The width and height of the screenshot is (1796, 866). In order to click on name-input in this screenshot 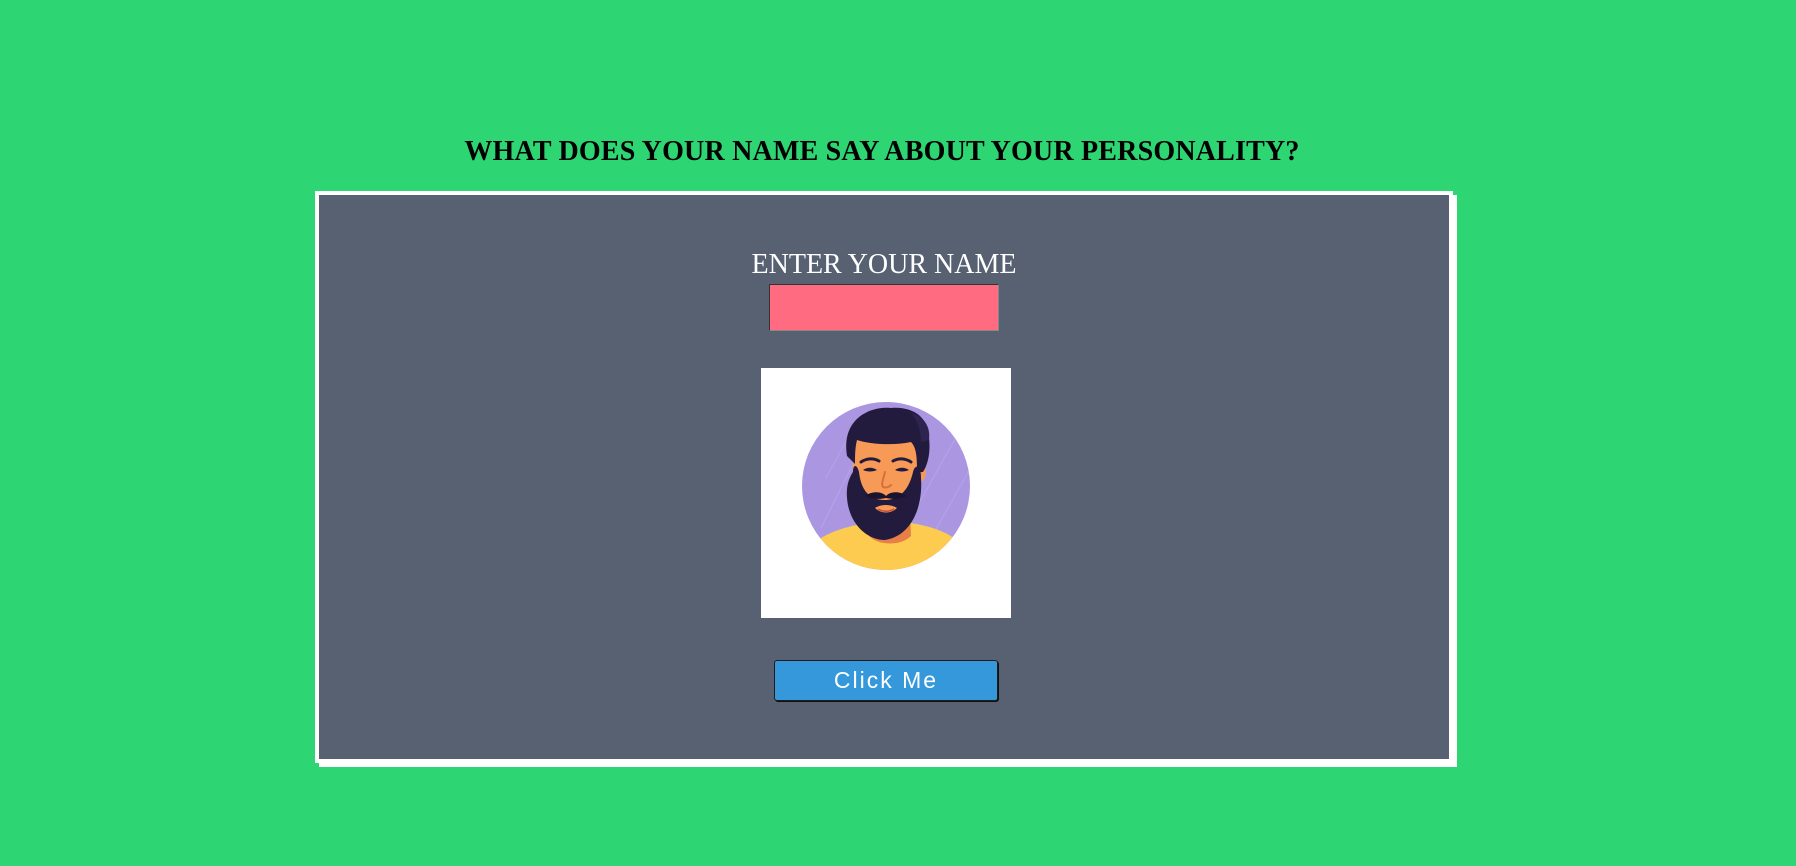, I will do `click(884, 307)`.